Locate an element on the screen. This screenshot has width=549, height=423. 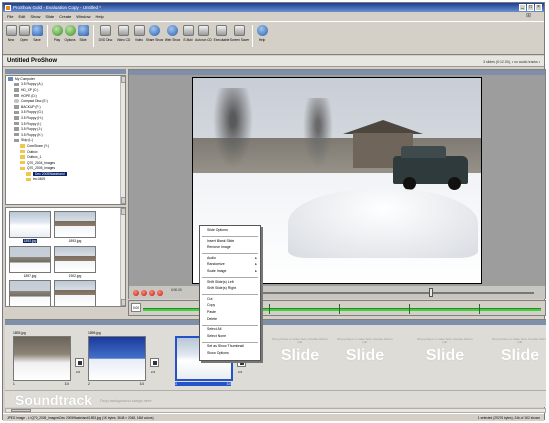
slide-duration: 3.0 is located at coordinates (228, 384).